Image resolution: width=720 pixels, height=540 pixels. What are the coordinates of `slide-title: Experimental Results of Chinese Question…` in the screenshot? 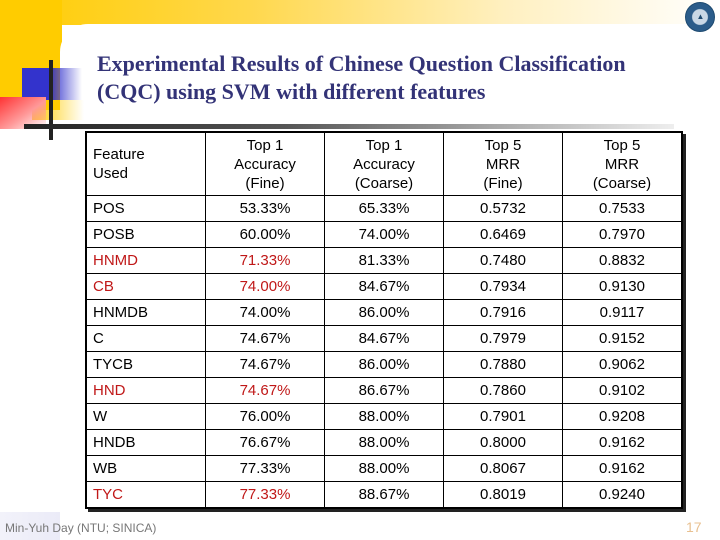 It's located at (397, 78).